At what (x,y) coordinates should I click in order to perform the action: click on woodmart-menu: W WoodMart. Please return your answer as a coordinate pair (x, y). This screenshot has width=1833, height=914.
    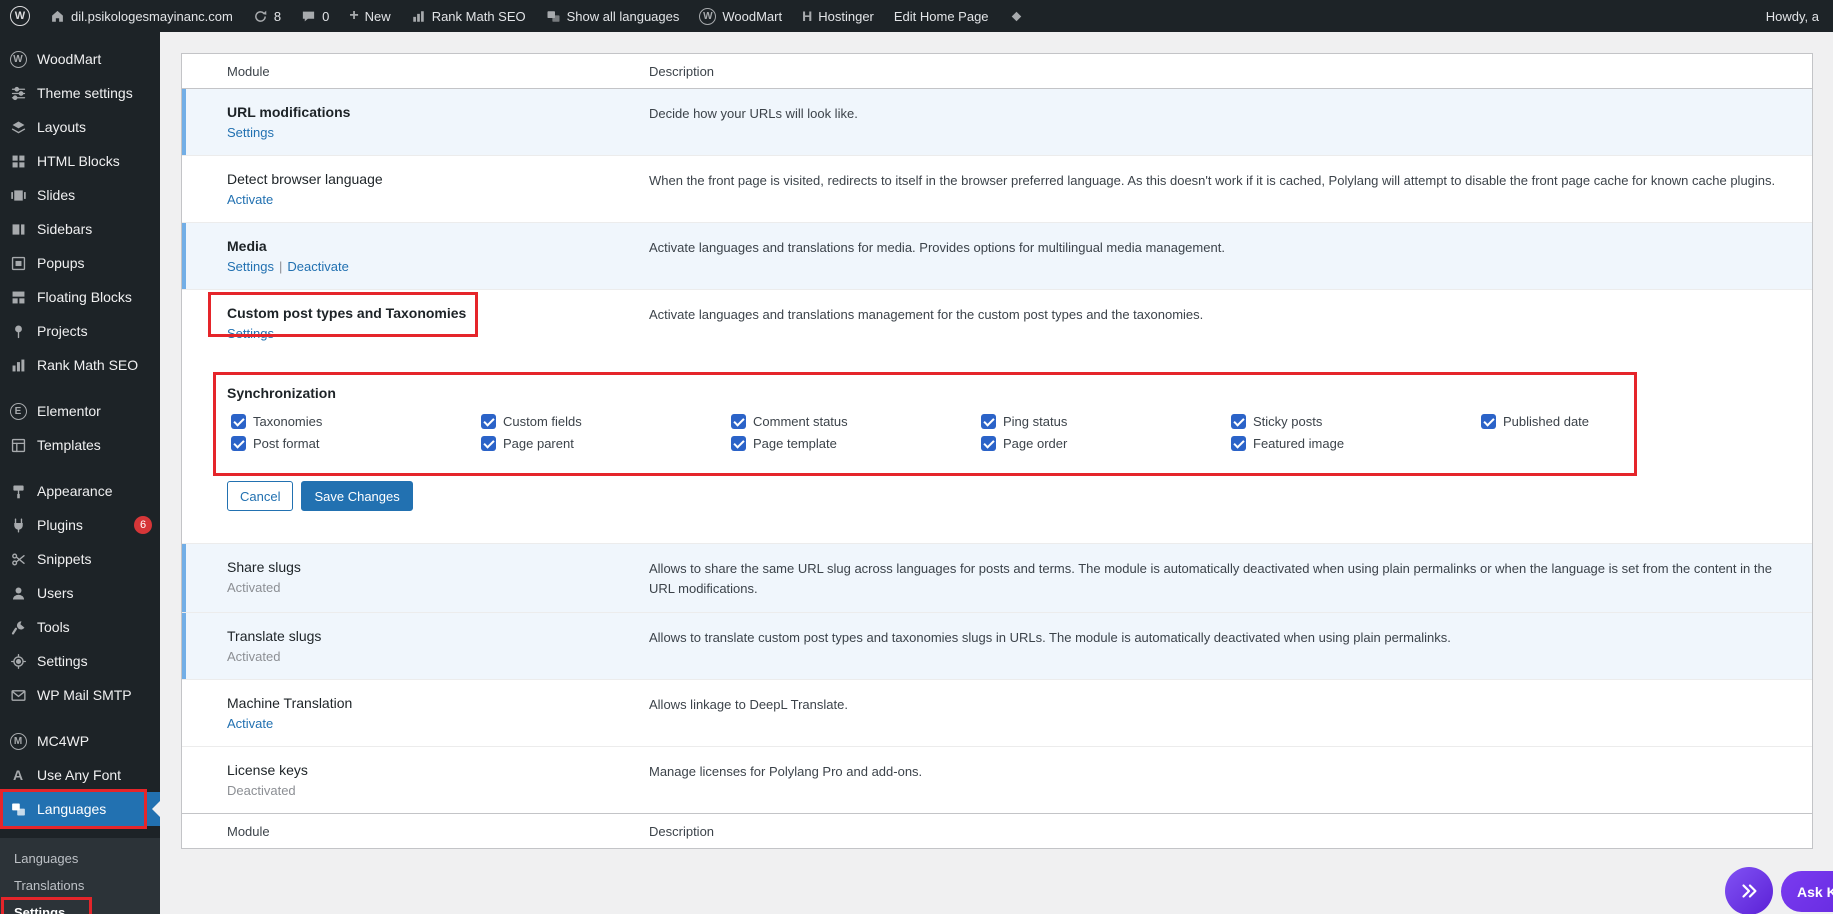
    Looking at the image, I should click on (740, 16).